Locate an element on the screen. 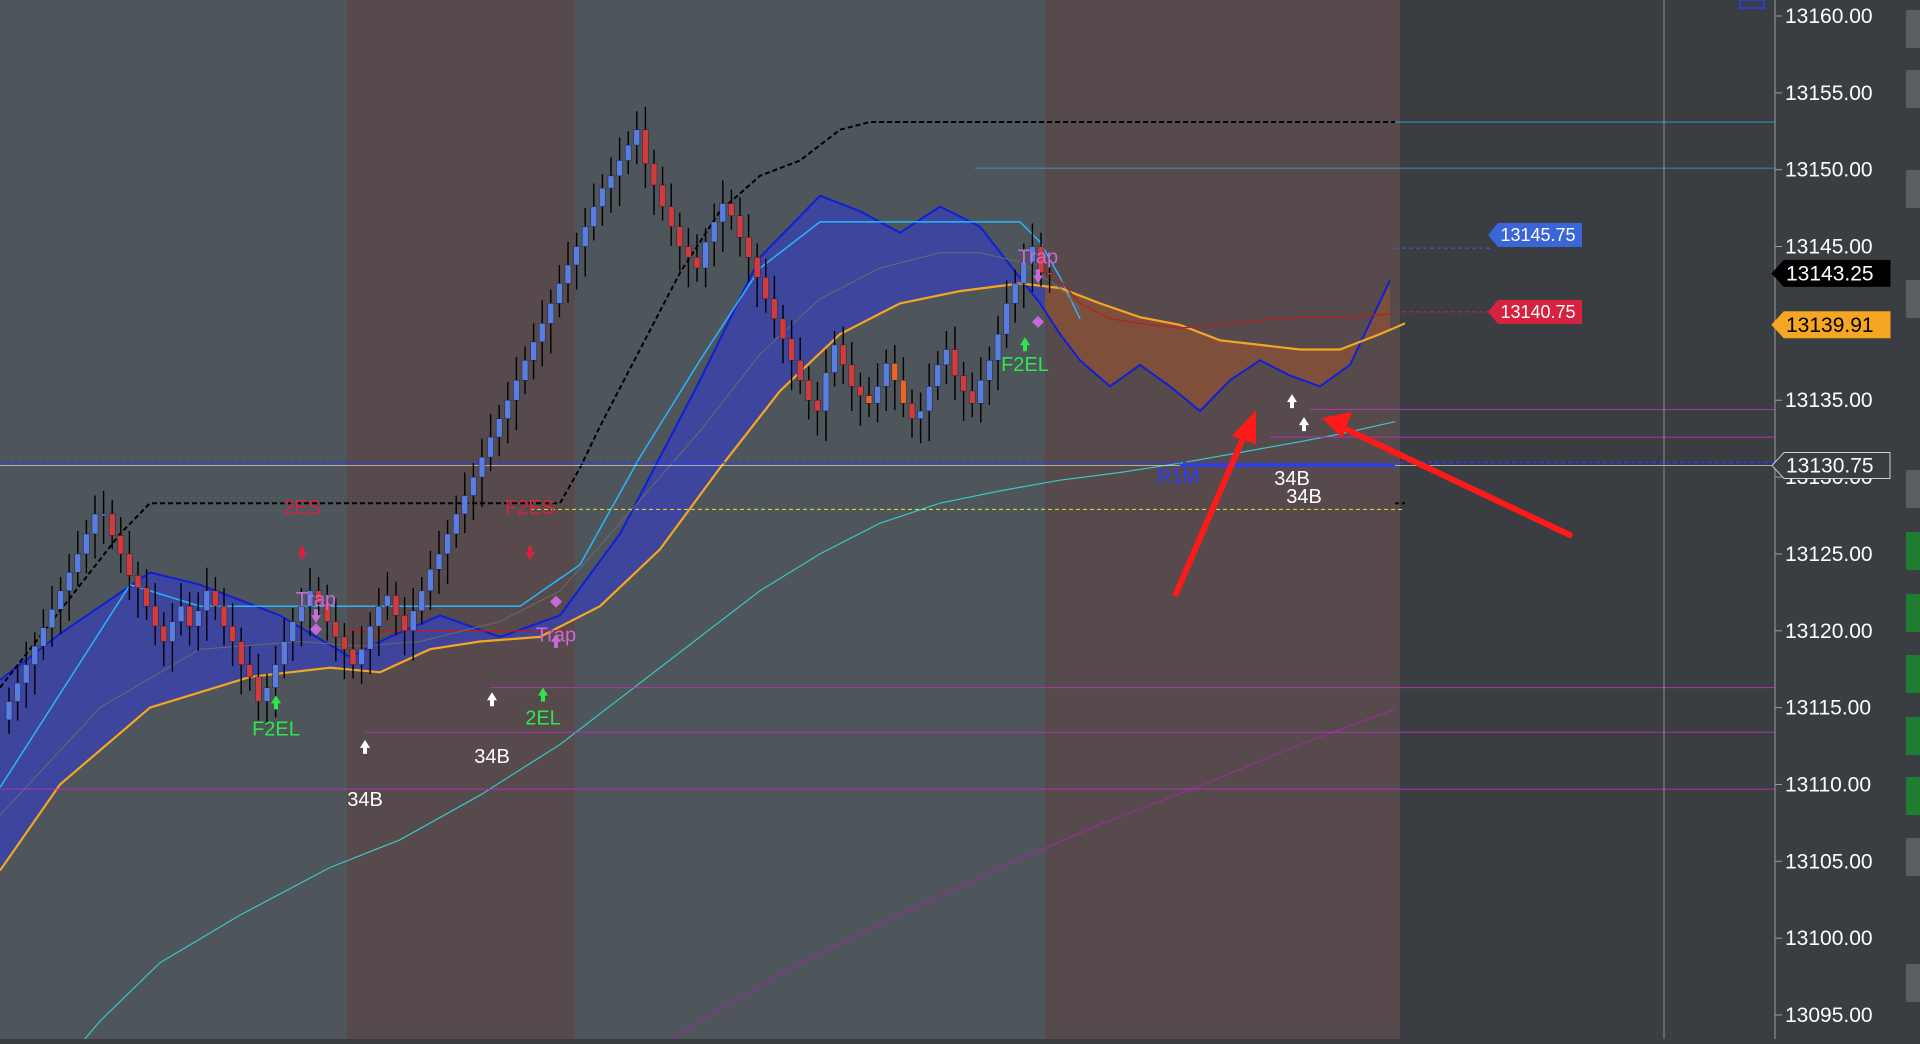  price-label-text: 13139.91 is located at coordinates (1830, 325).